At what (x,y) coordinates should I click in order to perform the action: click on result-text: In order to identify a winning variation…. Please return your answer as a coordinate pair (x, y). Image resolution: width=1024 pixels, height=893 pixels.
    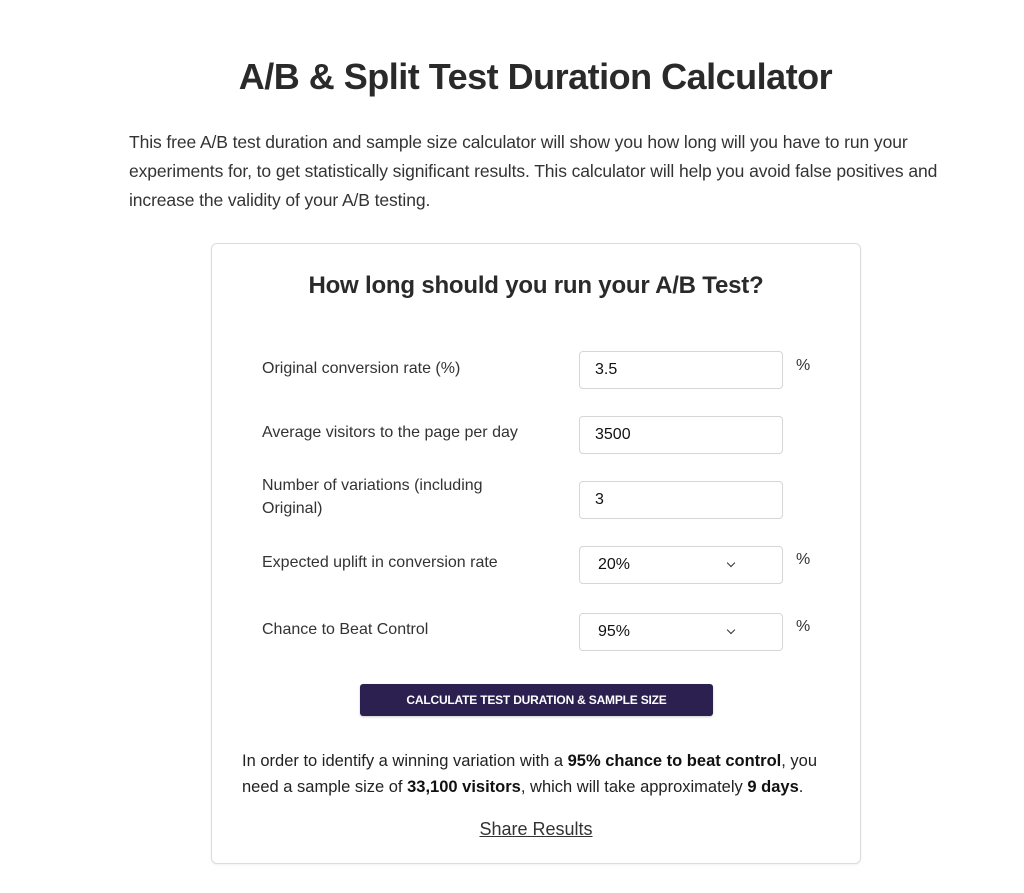
    Looking at the image, I should click on (542, 774).